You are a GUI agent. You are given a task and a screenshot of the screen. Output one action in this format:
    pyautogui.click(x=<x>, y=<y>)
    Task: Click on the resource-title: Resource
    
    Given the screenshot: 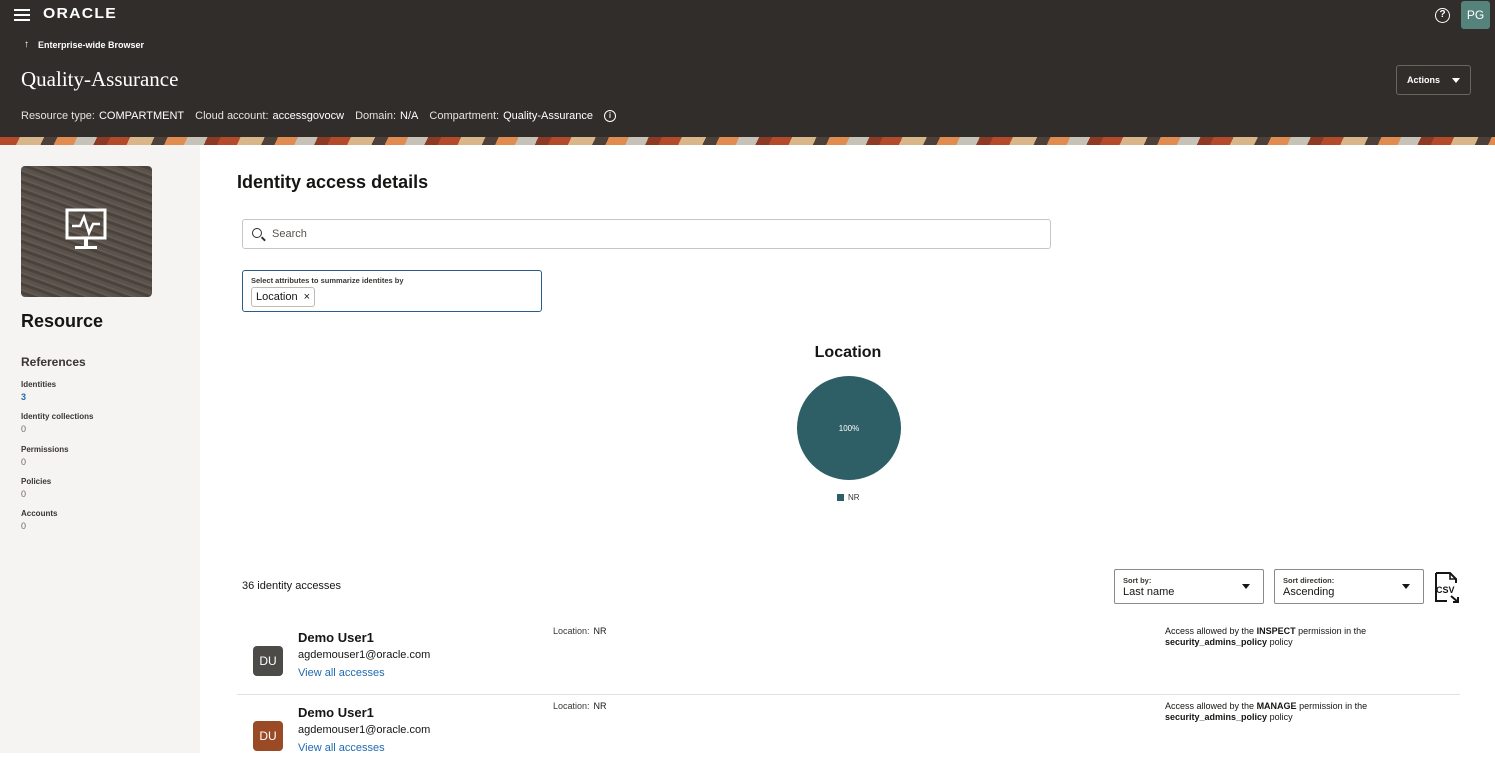 What is the action you would take?
    pyautogui.click(x=62, y=321)
    